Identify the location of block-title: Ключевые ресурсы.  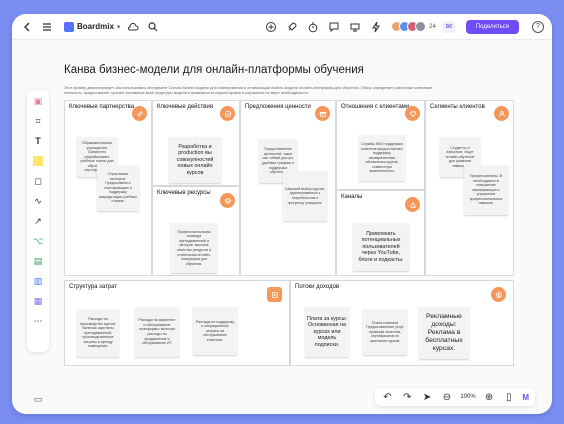
(184, 193).